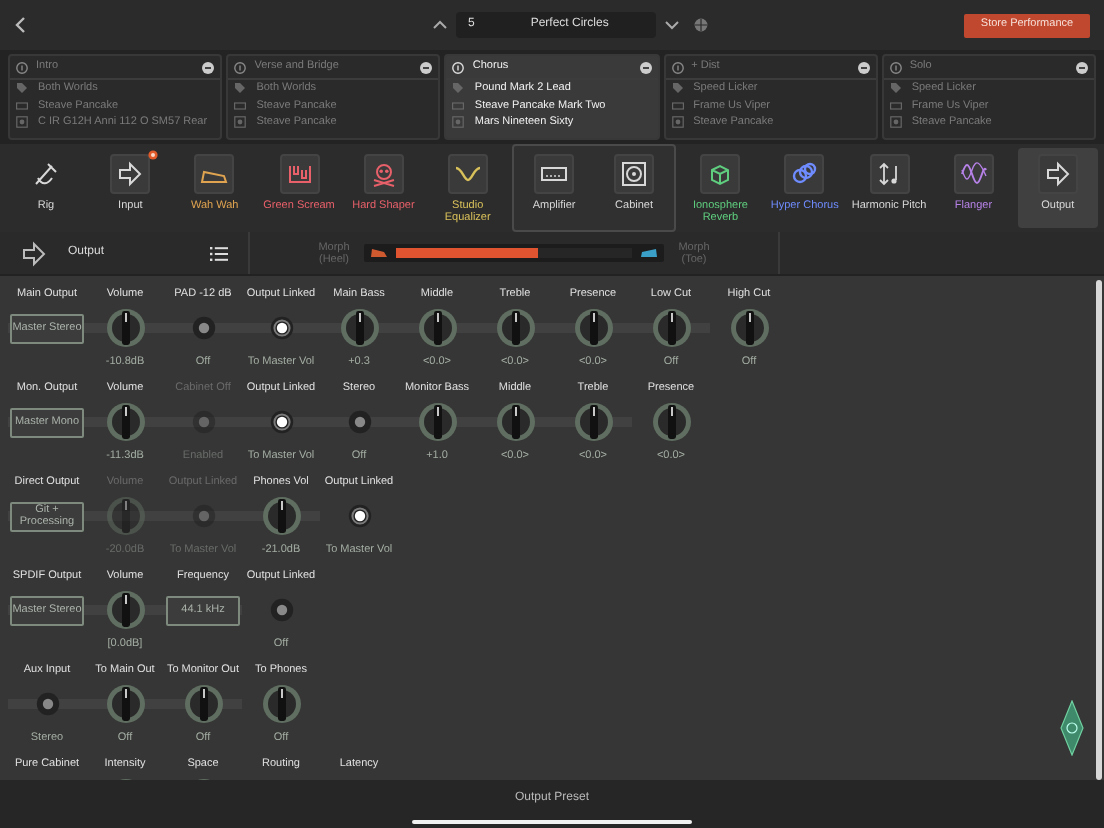 The image size is (1104, 828). I want to click on skull-icon, so click(383, 174).